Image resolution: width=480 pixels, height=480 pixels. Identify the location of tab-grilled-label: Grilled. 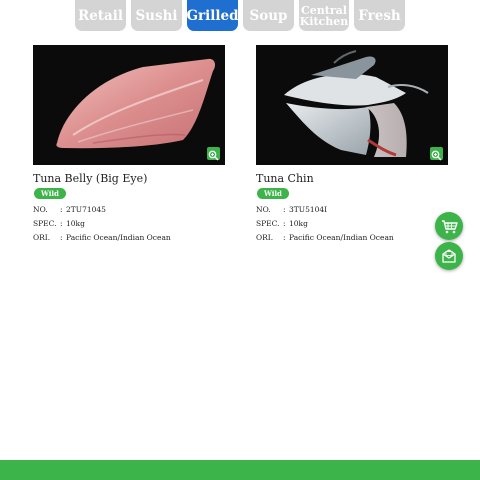
(212, 15).